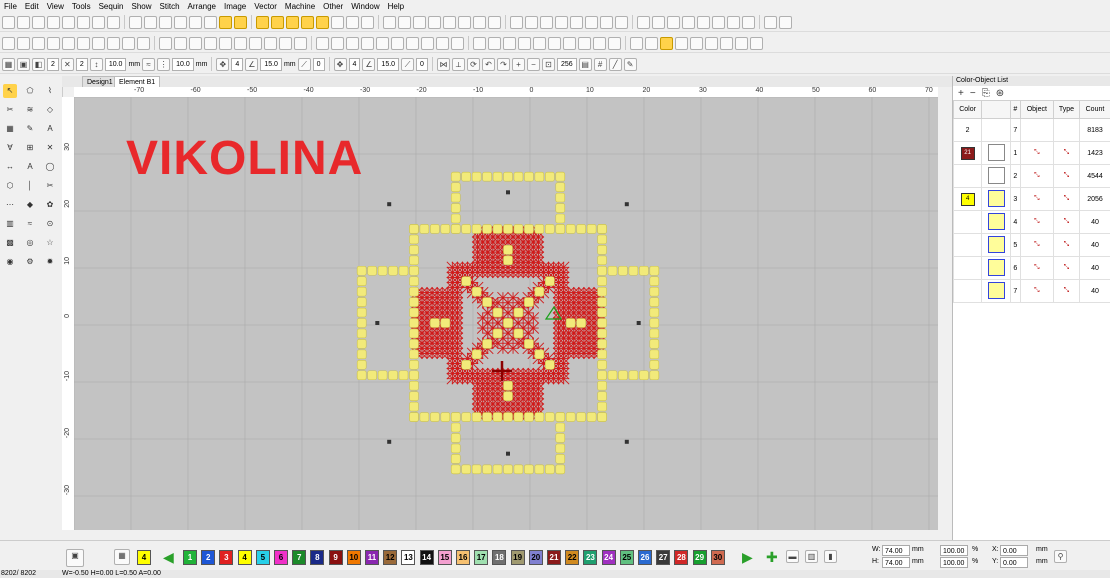 The width and height of the screenshot is (1110, 578). I want to click on open-icon, so click(23, 22).